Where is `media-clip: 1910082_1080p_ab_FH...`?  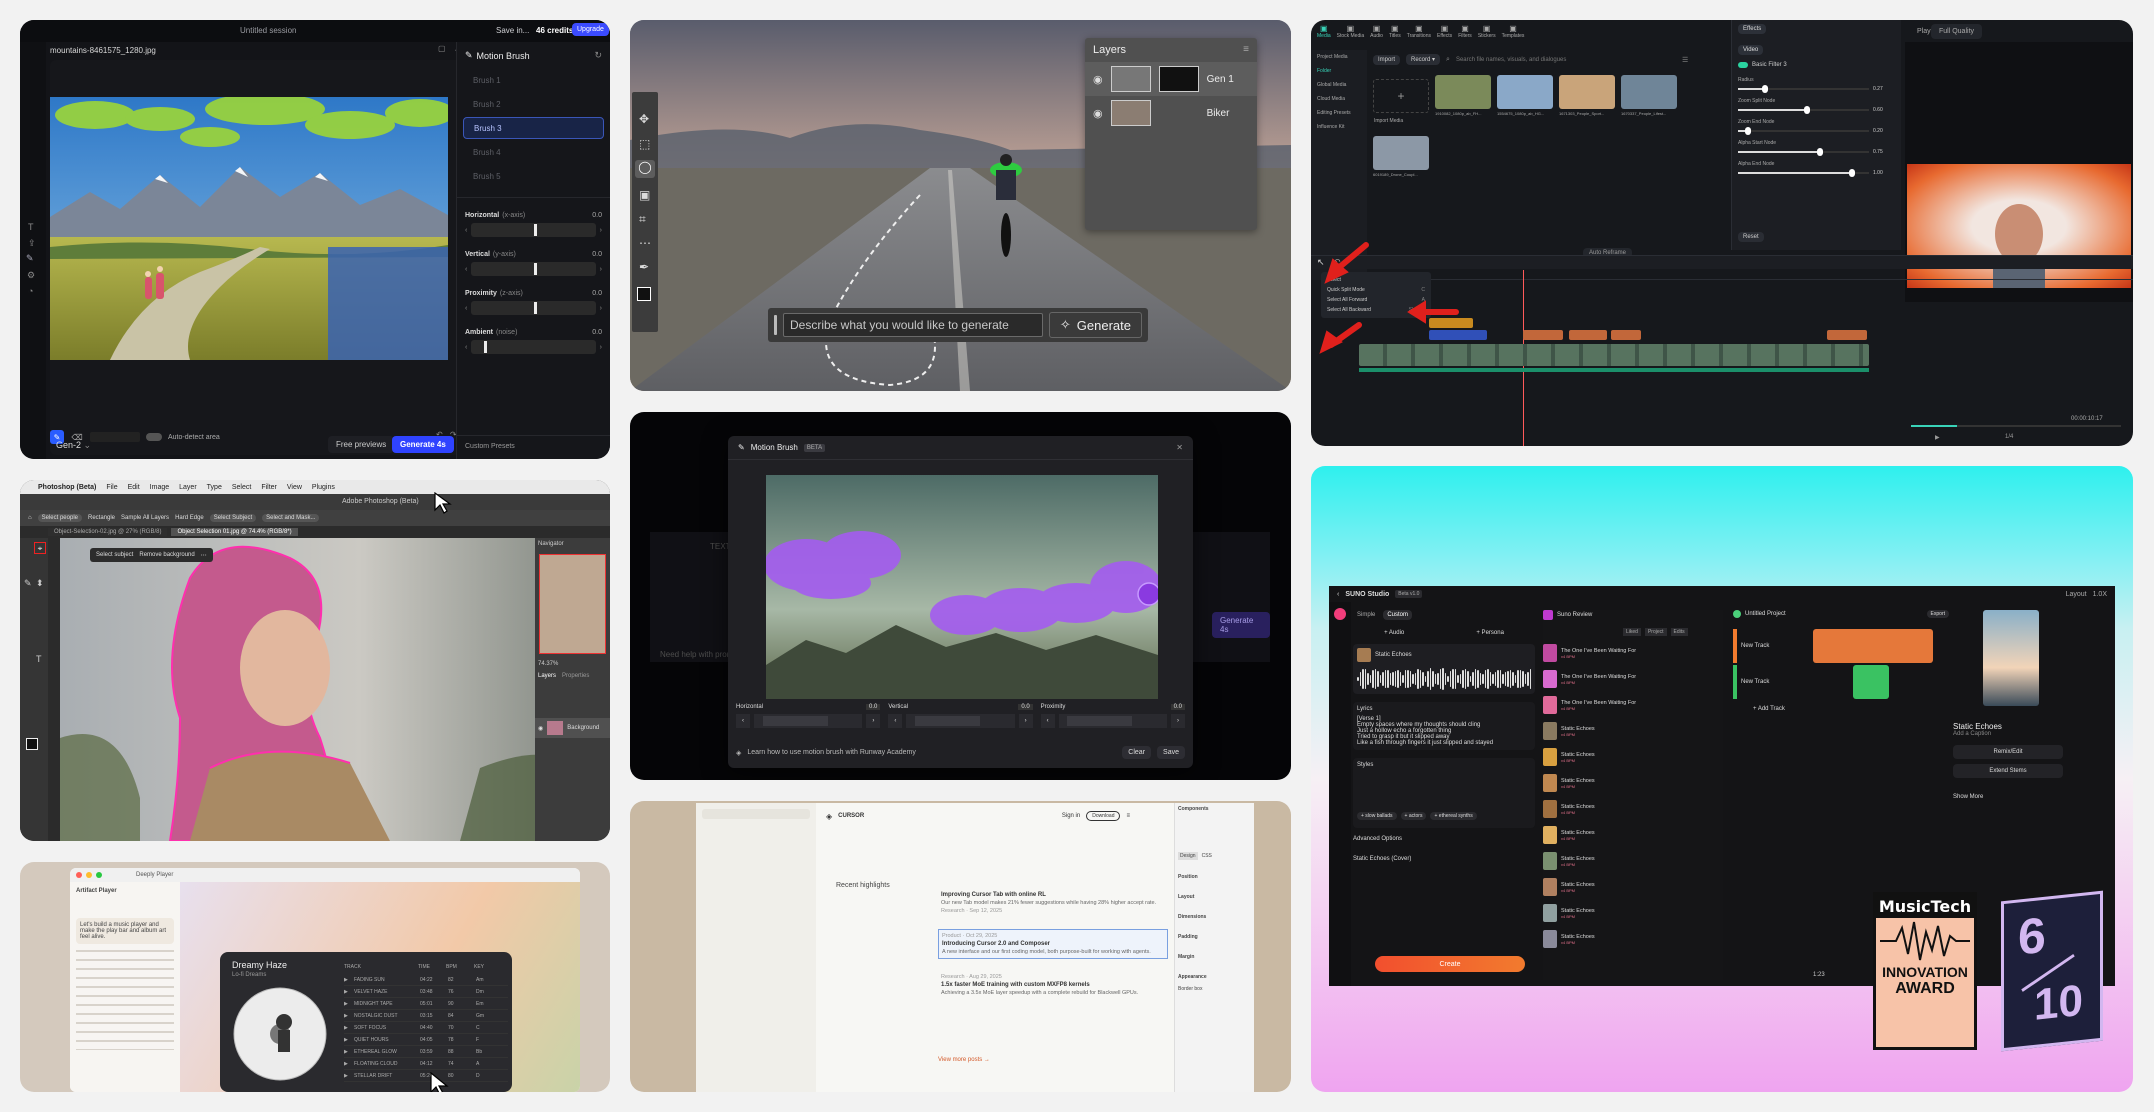
media-clip: 1910082_1080p_ab_FH... is located at coordinates (1463, 95).